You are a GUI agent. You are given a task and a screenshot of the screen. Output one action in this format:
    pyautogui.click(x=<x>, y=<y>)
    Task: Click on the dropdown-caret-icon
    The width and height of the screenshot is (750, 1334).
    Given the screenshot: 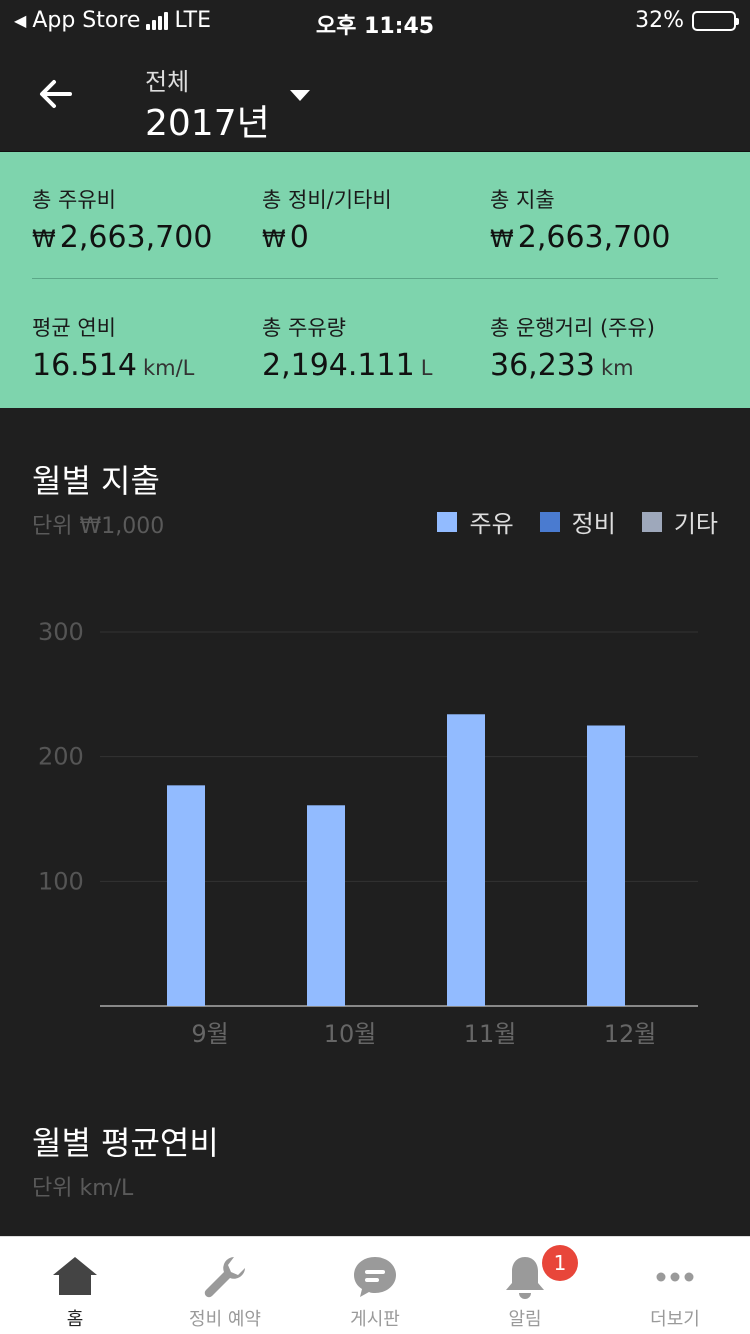 What is the action you would take?
    pyautogui.click(x=300, y=95)
    